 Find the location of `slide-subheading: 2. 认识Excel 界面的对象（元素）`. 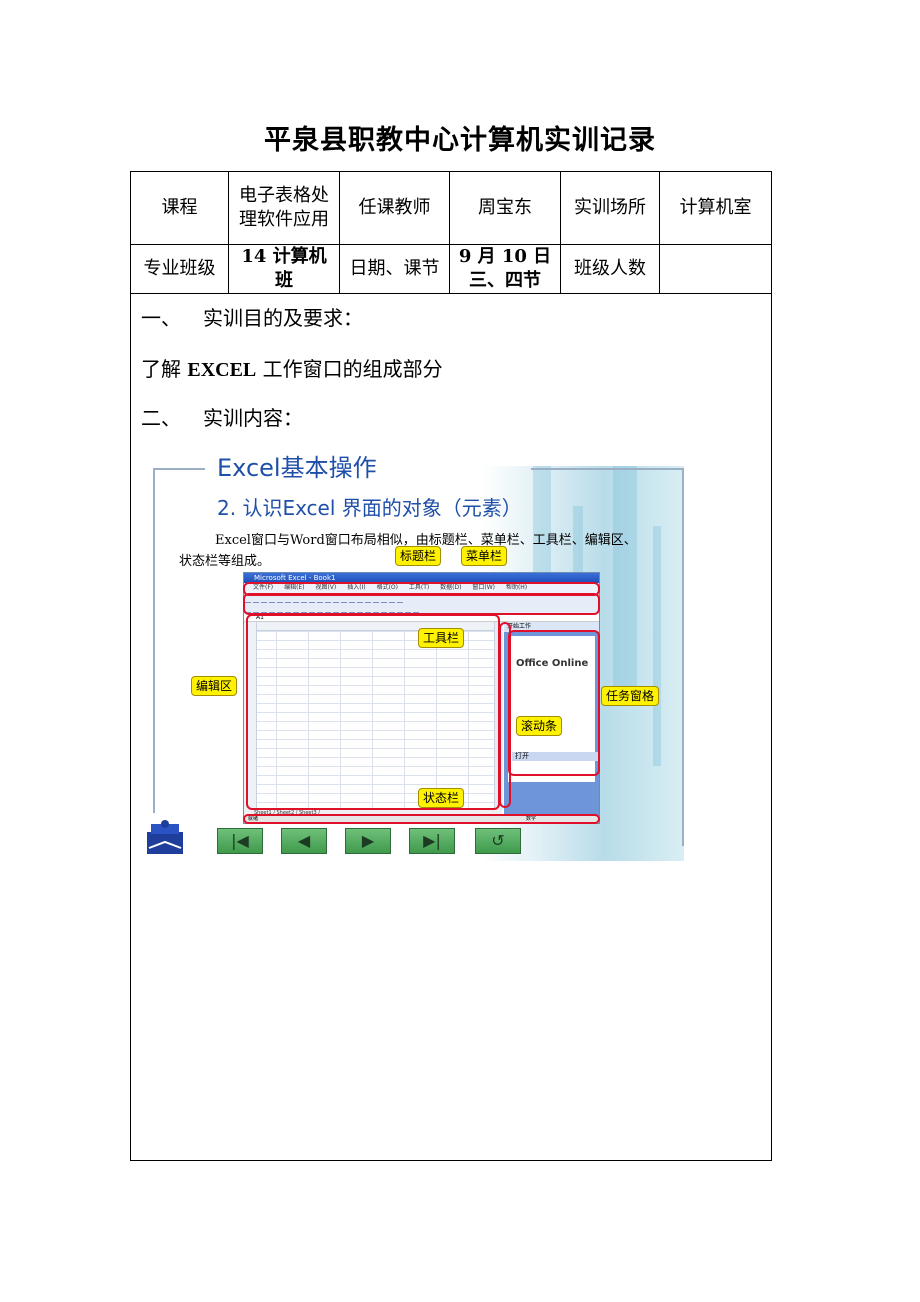

slide-subheading: 2. 认识Excel 界面的对象（元素） is located at coordinates (369, 508).